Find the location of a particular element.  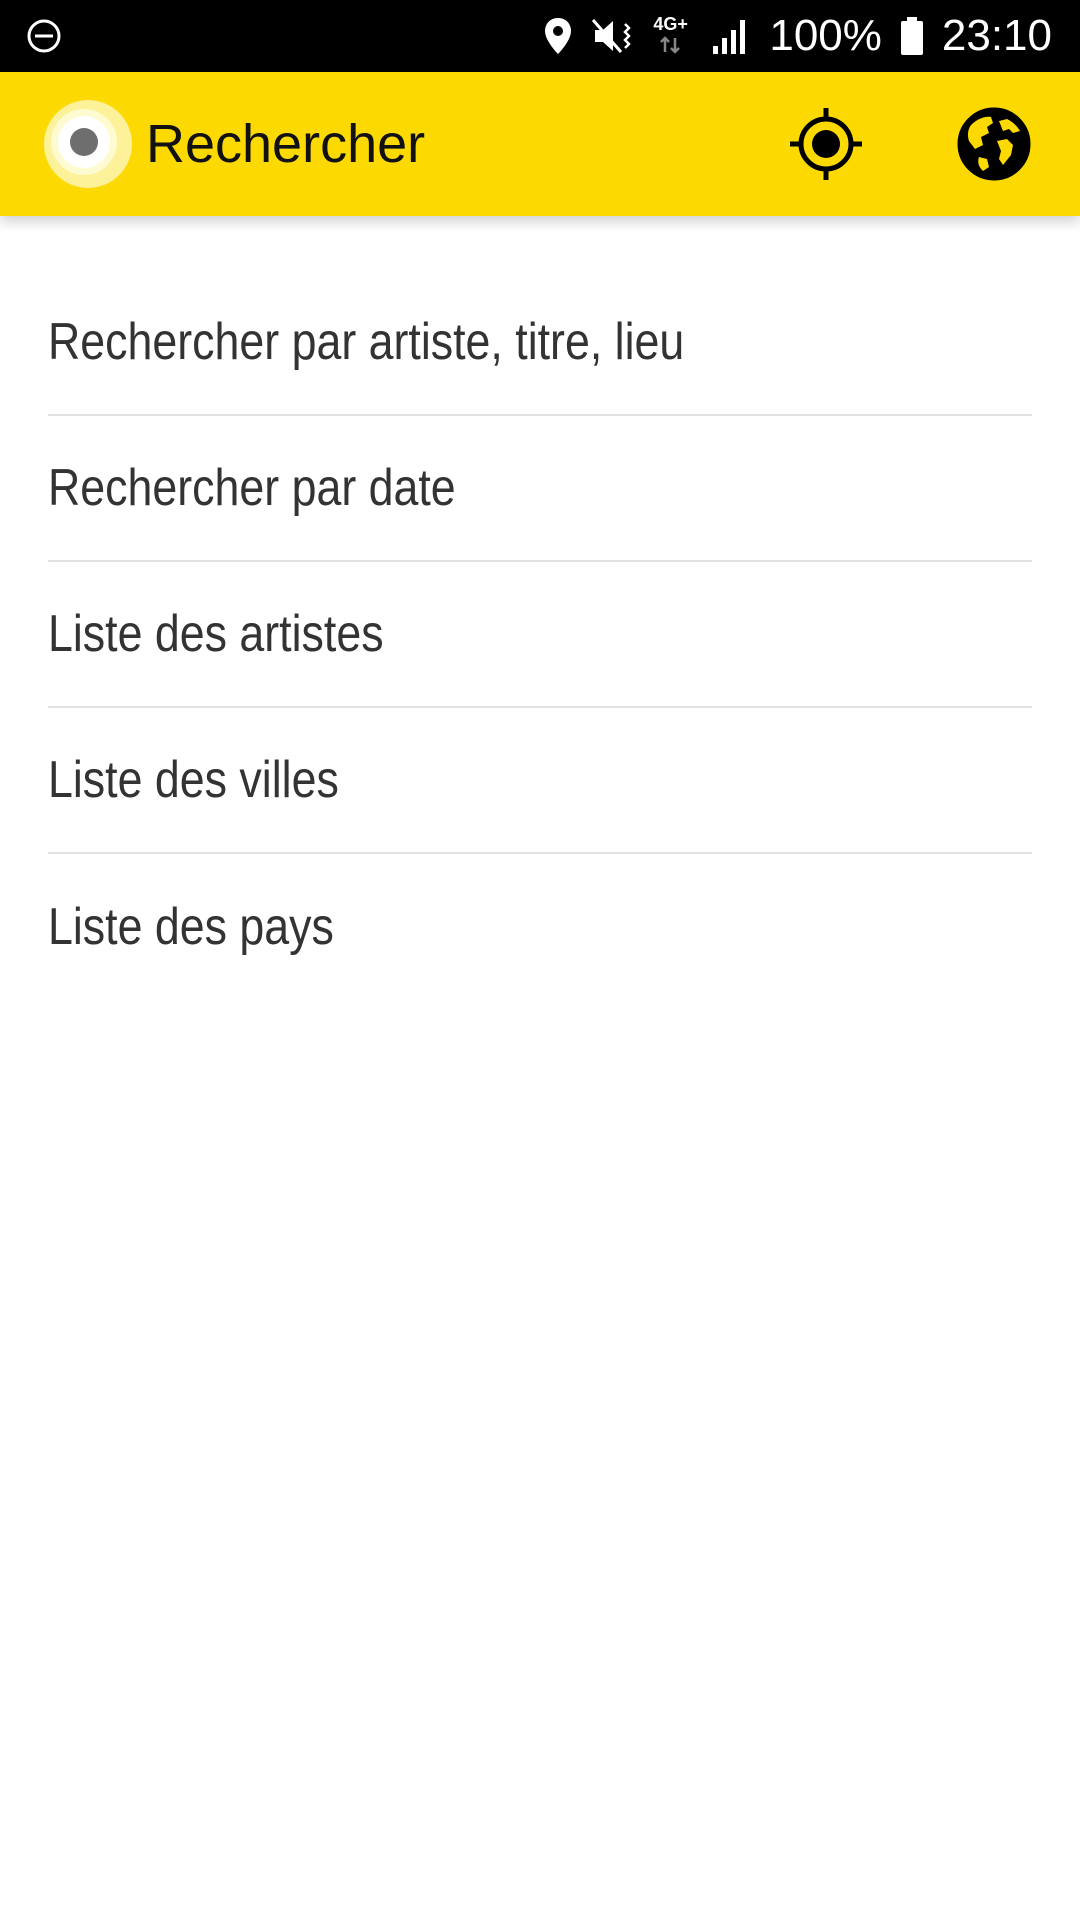

network-4g-icon: 4G+ is located at coordinates (673, 35).